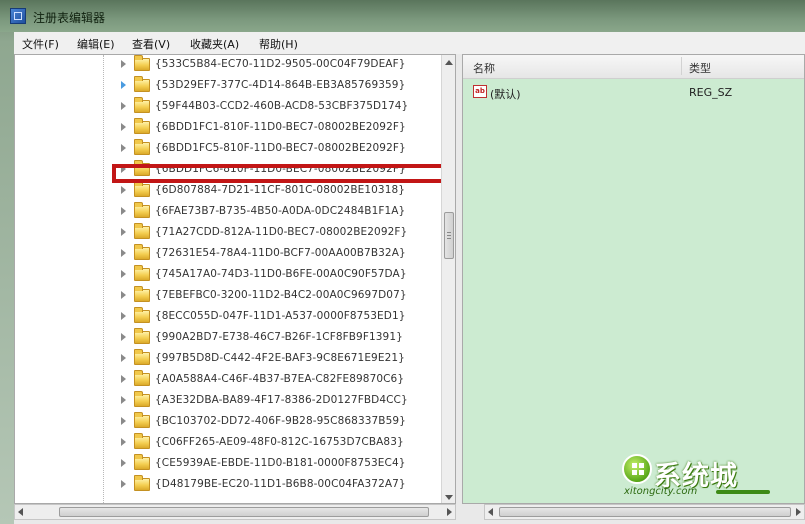 The image size is (805, 524). I want to click on tree-item-label: {7EBEFBC0-3200-11D2-B4C2-00A0C9697D07}, so click(281, 295).